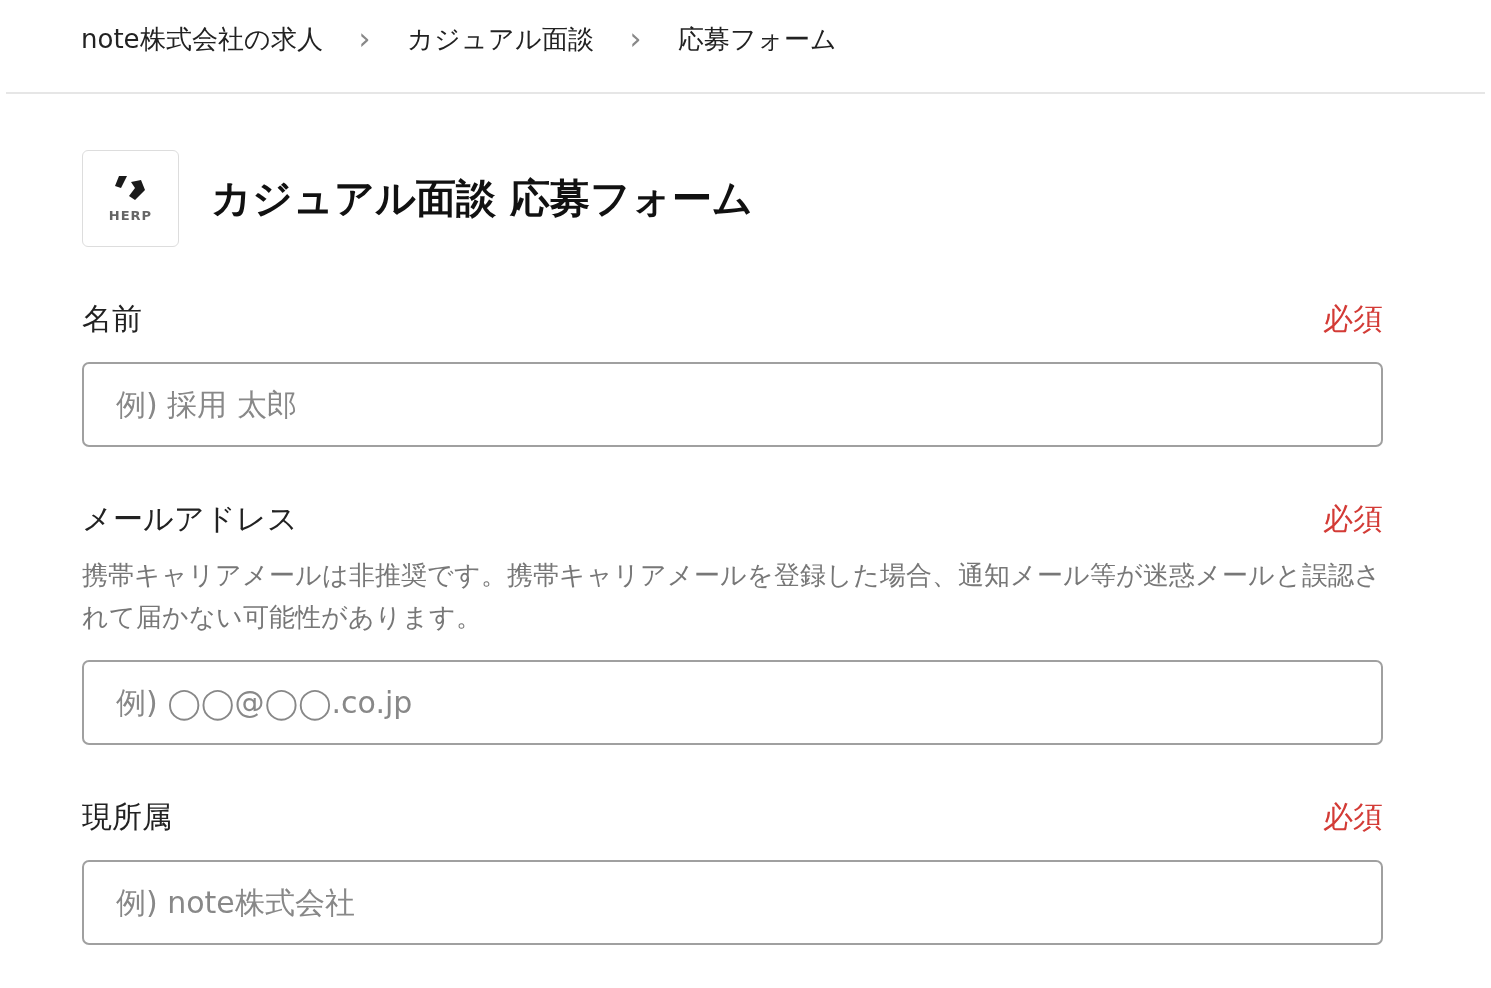 Image resolution: width=1491 pixels, height=988 pixels. What do you see at coordinates (482, 198) in the screenshot?
I see `page-title: カジュアル面談 応募フォーム` at bounding box center [482, 198].